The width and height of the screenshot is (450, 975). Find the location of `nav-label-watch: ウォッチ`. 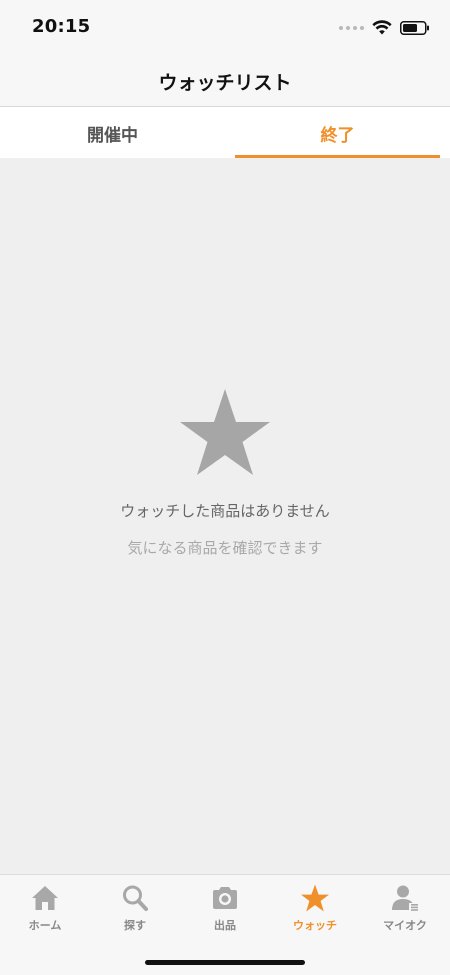

nav-label-watch: ウォッチ is located at coordinates (315, 925).